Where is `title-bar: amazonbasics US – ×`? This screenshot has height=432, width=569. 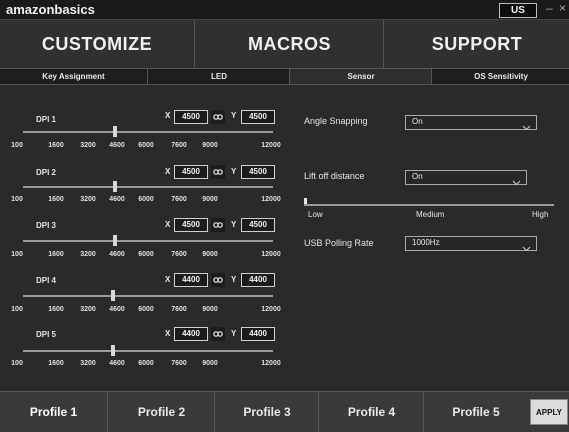
title-bar: amazonbasics US – × is located at coordinates (284, 10).